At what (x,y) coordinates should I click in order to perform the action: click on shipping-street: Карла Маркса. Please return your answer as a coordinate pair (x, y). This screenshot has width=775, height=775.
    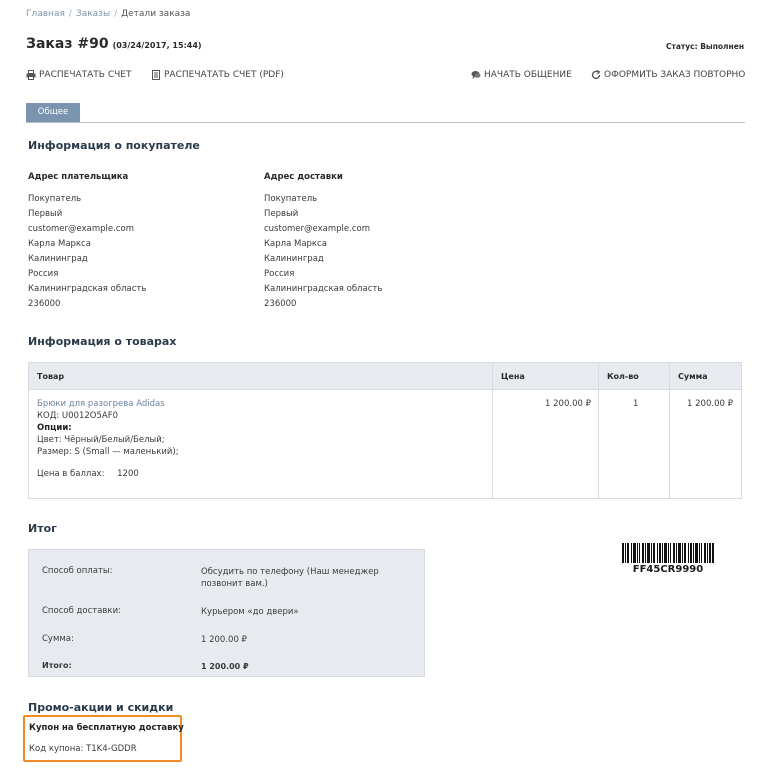
    Looking at the image, I should click on (295, 244).